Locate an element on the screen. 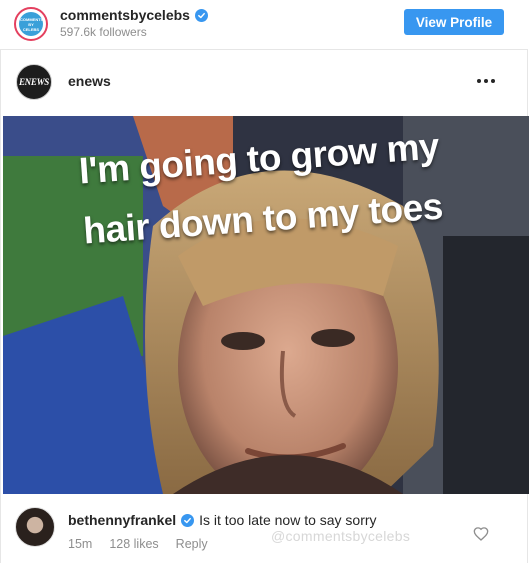  comment-meta: 15m 128 likes Reply is located at coordinates (138, 544).